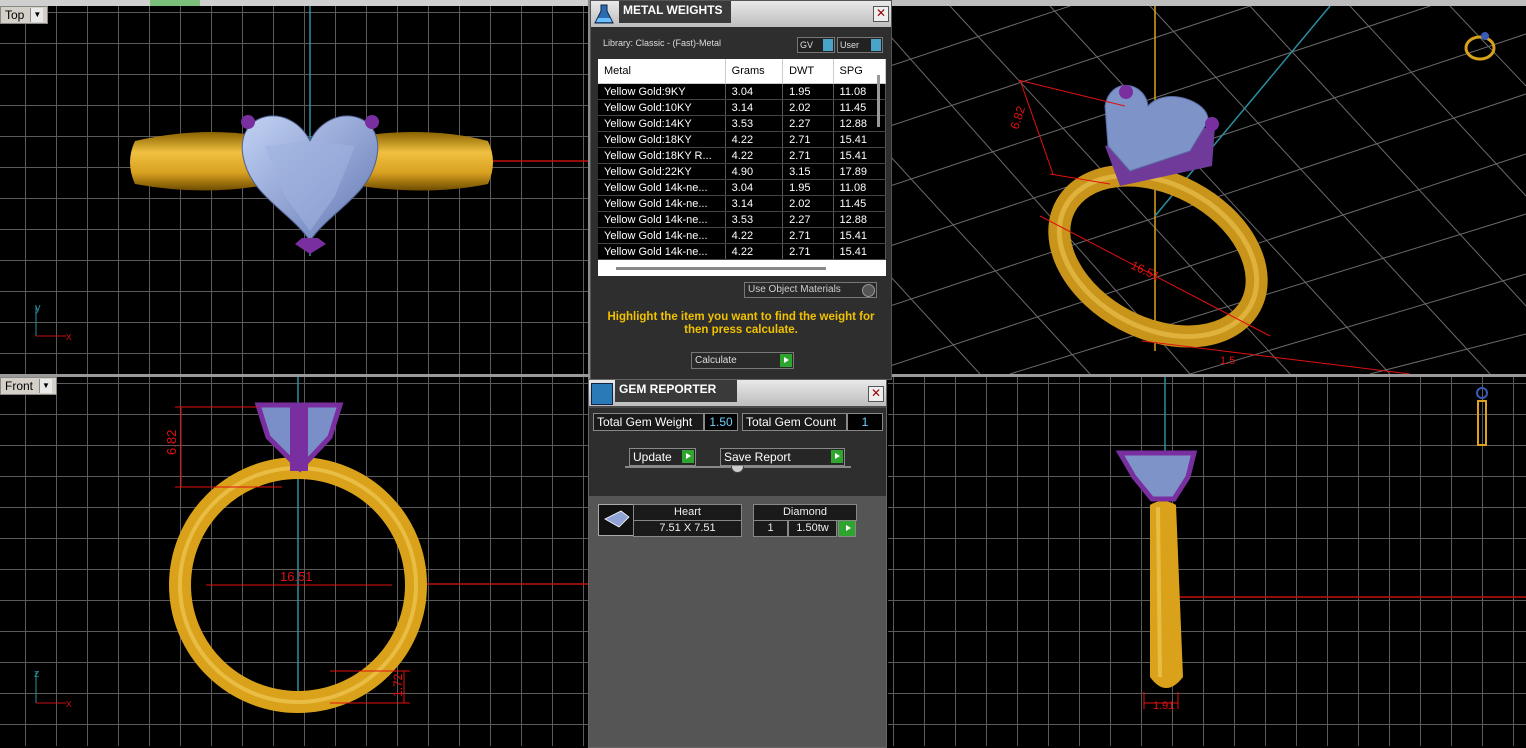 The width and height of the screenshot is (1526, 748). Describe the element at coordinates (741, 14) in the screenshot. I see `panel-titlebar: METAL WEIGHTS ✕` at that location.